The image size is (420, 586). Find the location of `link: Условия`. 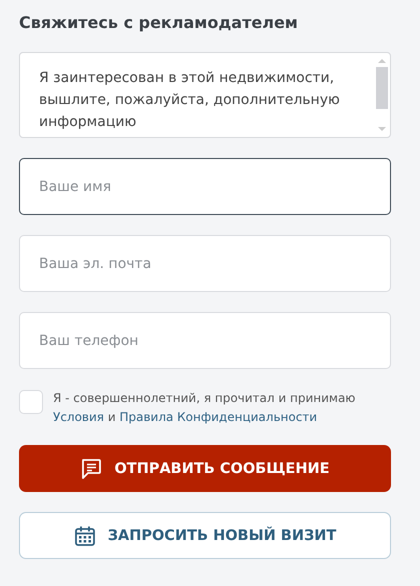

link: Условия is located at coordinates (78, 417).